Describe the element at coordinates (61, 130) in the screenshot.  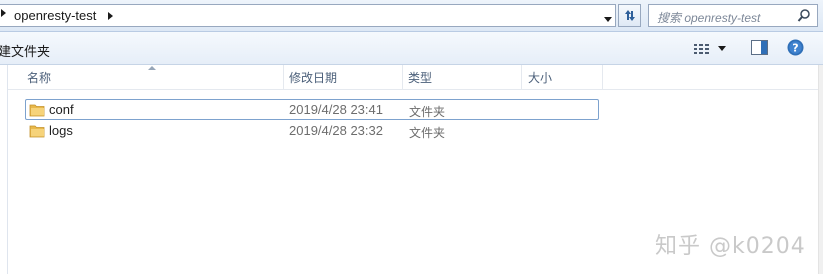
I see `file-name: logs` at that location.